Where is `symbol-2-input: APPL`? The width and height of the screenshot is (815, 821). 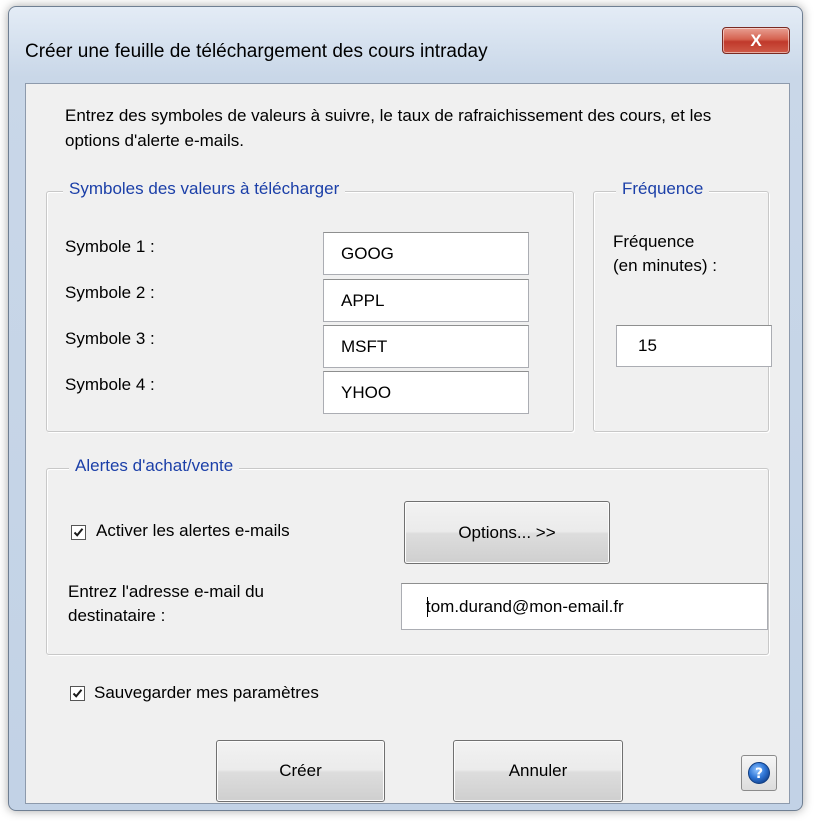
symbol-2-input: APPL is located at coordinates (426, 300).